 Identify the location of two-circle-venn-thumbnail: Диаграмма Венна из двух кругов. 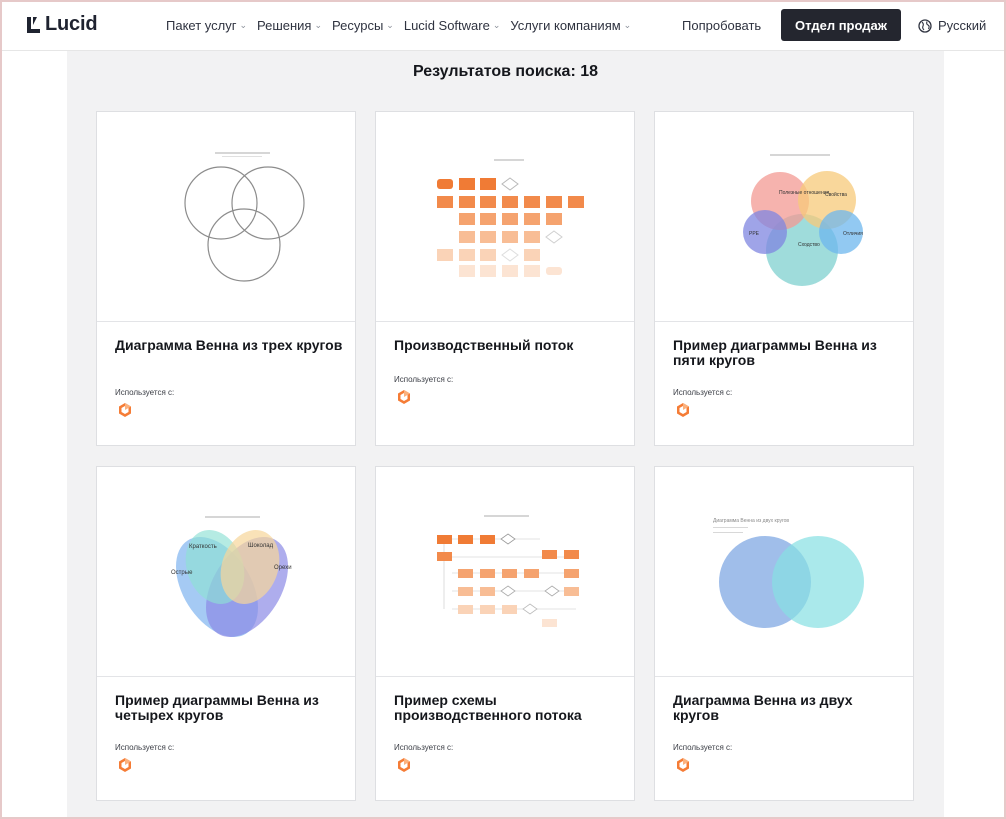
(788, 573).